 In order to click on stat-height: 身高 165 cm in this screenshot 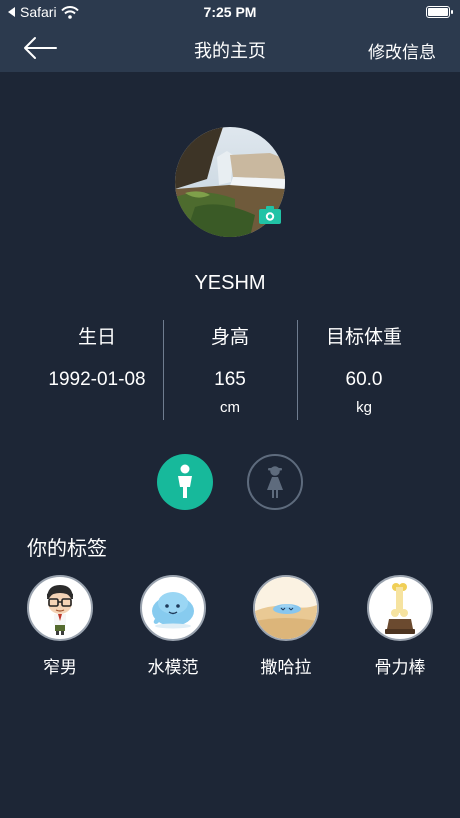, I will do `click(230, 368)`.